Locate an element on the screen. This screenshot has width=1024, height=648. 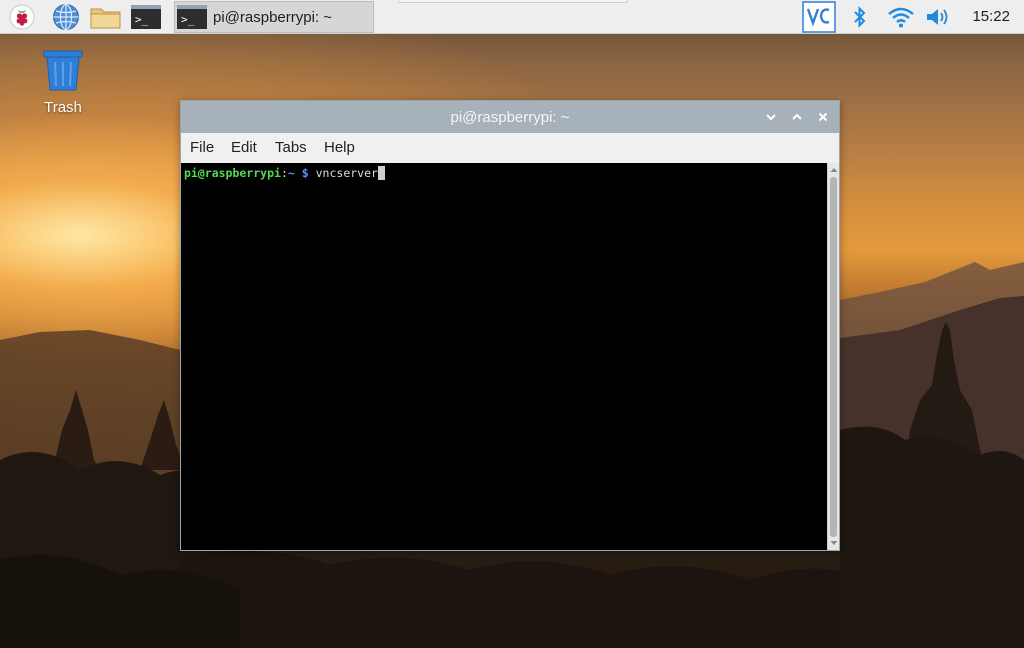
wifi-icon is located at coordinates (901, 17).